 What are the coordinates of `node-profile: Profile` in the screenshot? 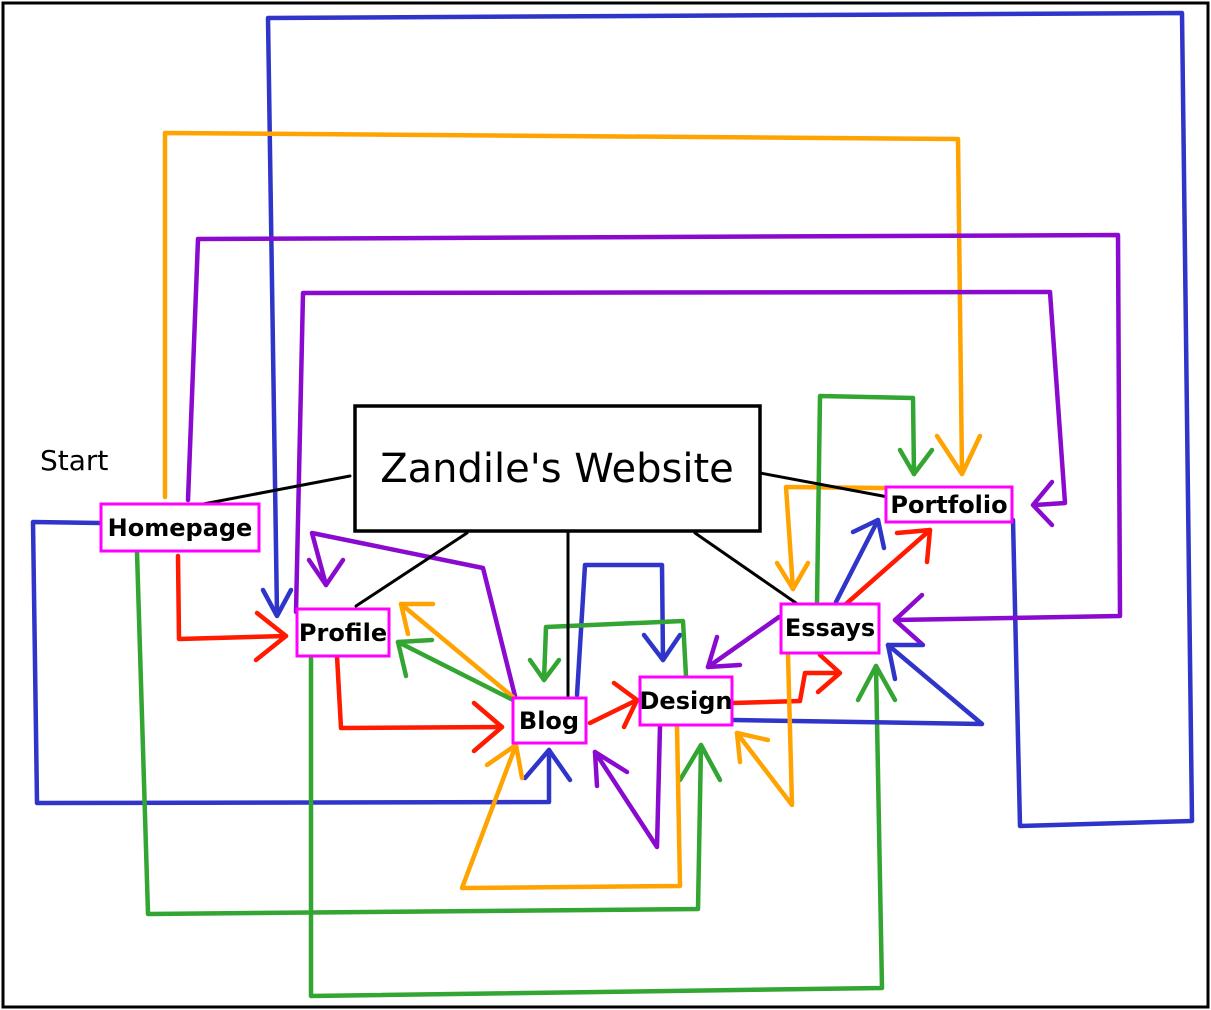 It's located at (343, 632).